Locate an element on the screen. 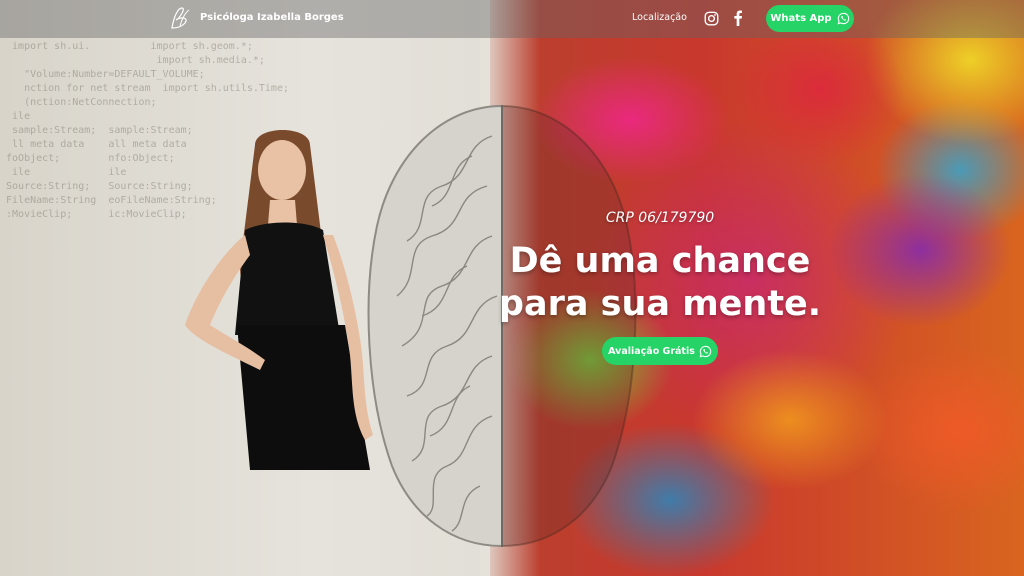 This screenshot has width=1024, height=576. logo-monogram-icon is located at coordinates (180, 19).